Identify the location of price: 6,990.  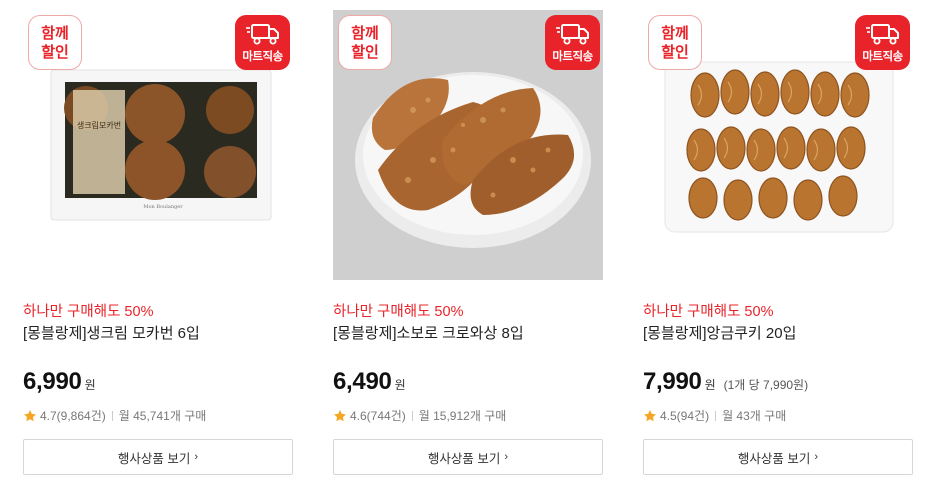
(52, 381).